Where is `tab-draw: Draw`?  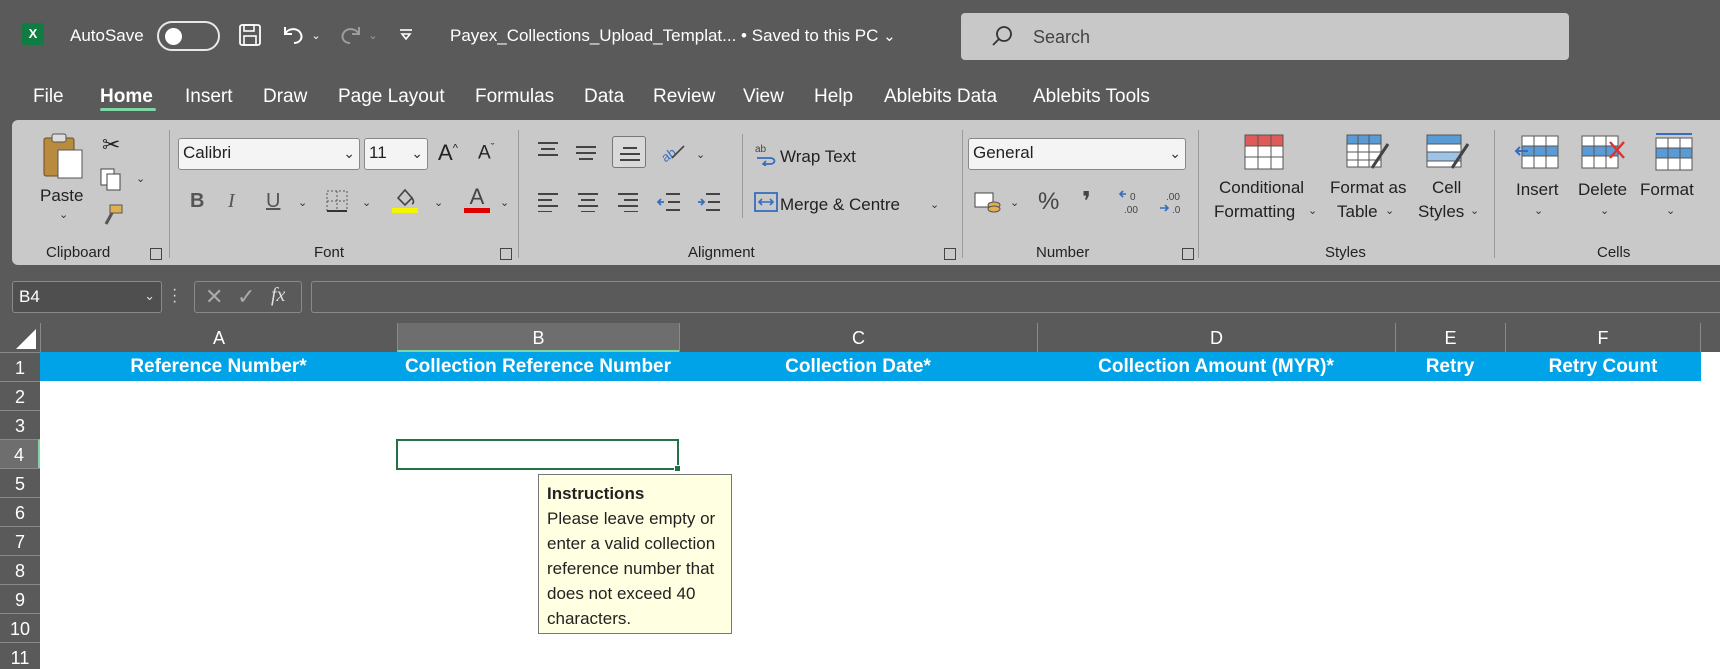 tab-draw: Draw is located at coordinates (285, 97).